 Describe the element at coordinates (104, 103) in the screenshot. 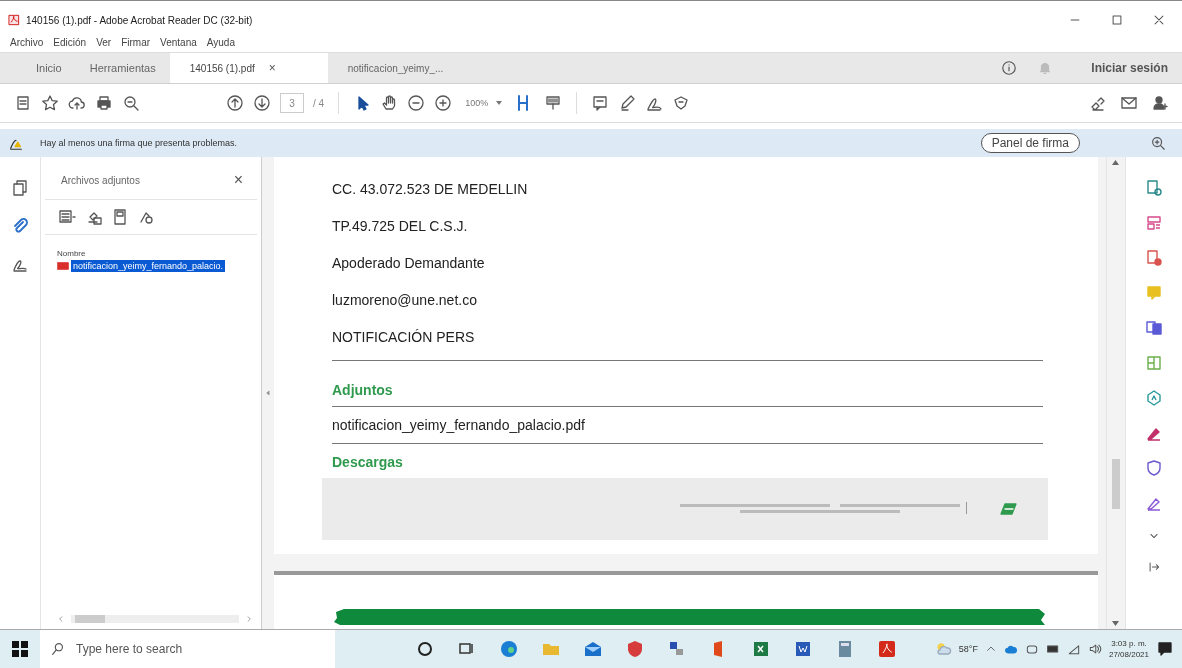

I see `print-icon` at that location.